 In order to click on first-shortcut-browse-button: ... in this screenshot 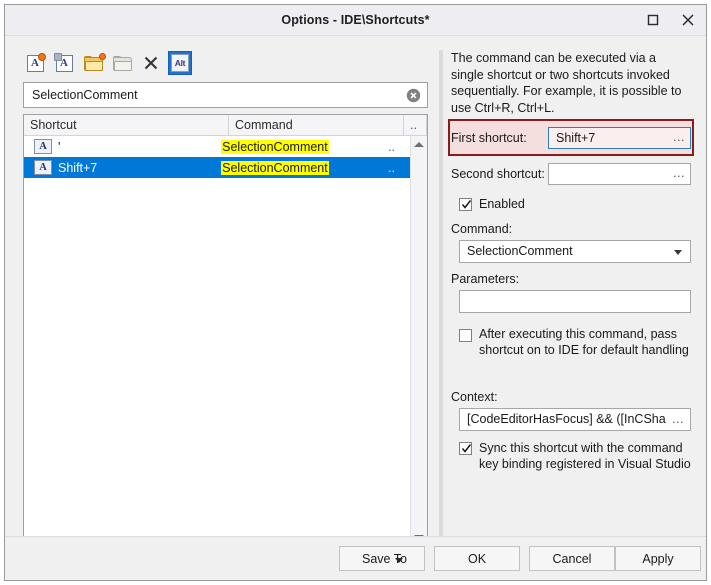, I will do `click(679, 137)`.